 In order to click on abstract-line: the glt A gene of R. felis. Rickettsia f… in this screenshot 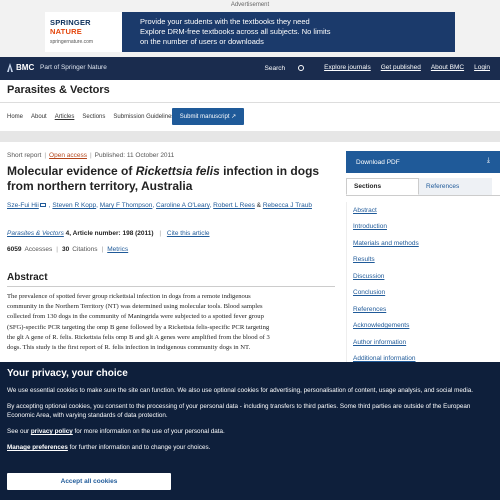, I will do `click(138, 337)`.